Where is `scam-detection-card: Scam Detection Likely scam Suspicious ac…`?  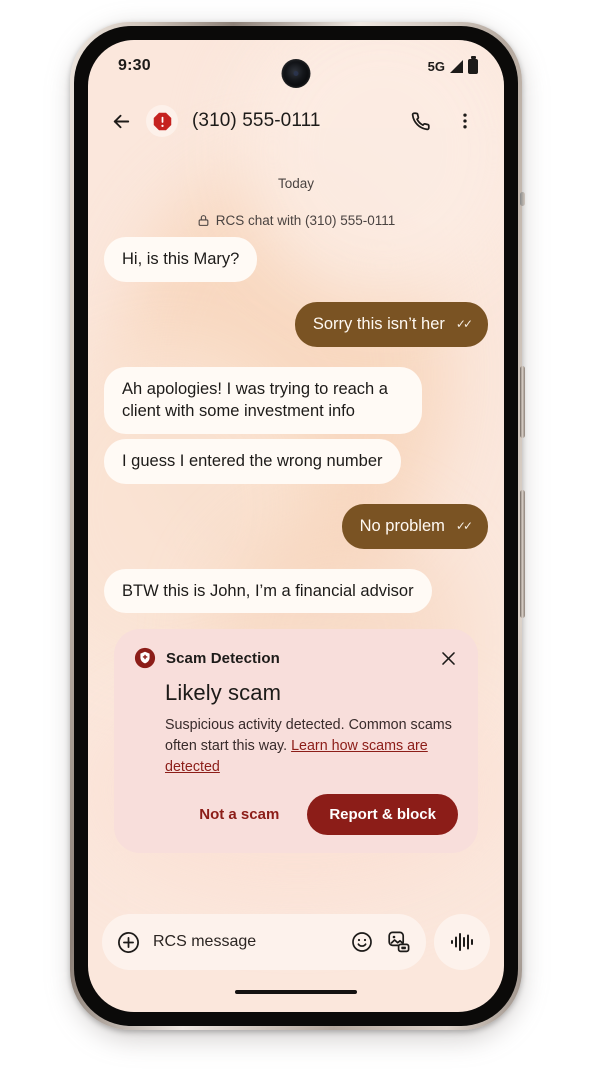
scam-detection-card: Scam Detection Likely scam Suspicious ac… is located at coordinates (296, 741).